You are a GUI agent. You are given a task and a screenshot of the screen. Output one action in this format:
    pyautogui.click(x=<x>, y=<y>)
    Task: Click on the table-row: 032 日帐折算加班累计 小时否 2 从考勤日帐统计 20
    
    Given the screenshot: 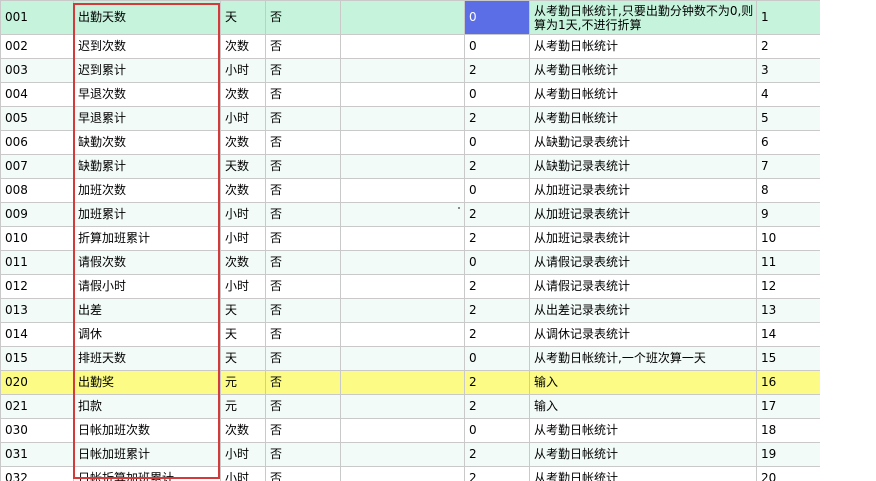 What is the action you would take?
    pyautogui.click(x=410, y=473)
    